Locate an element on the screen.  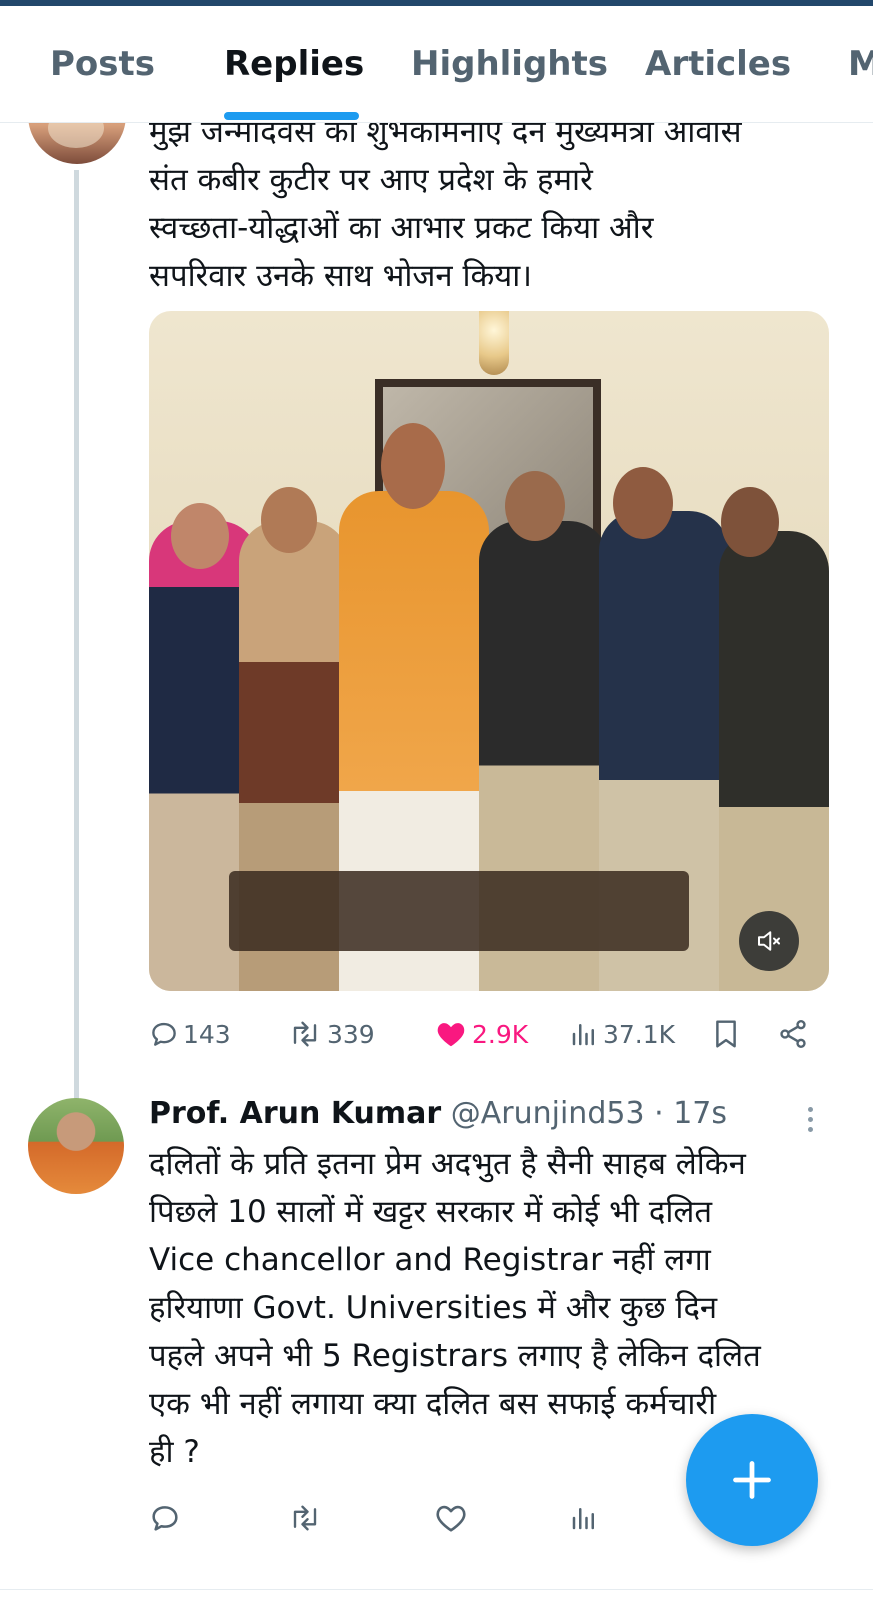
divider is located at coordinates (436, 1589).